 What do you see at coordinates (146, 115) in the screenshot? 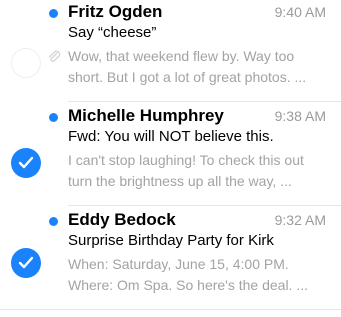
I see `sender-name: Michelle Humphrey` at bounding box center [146, 115].